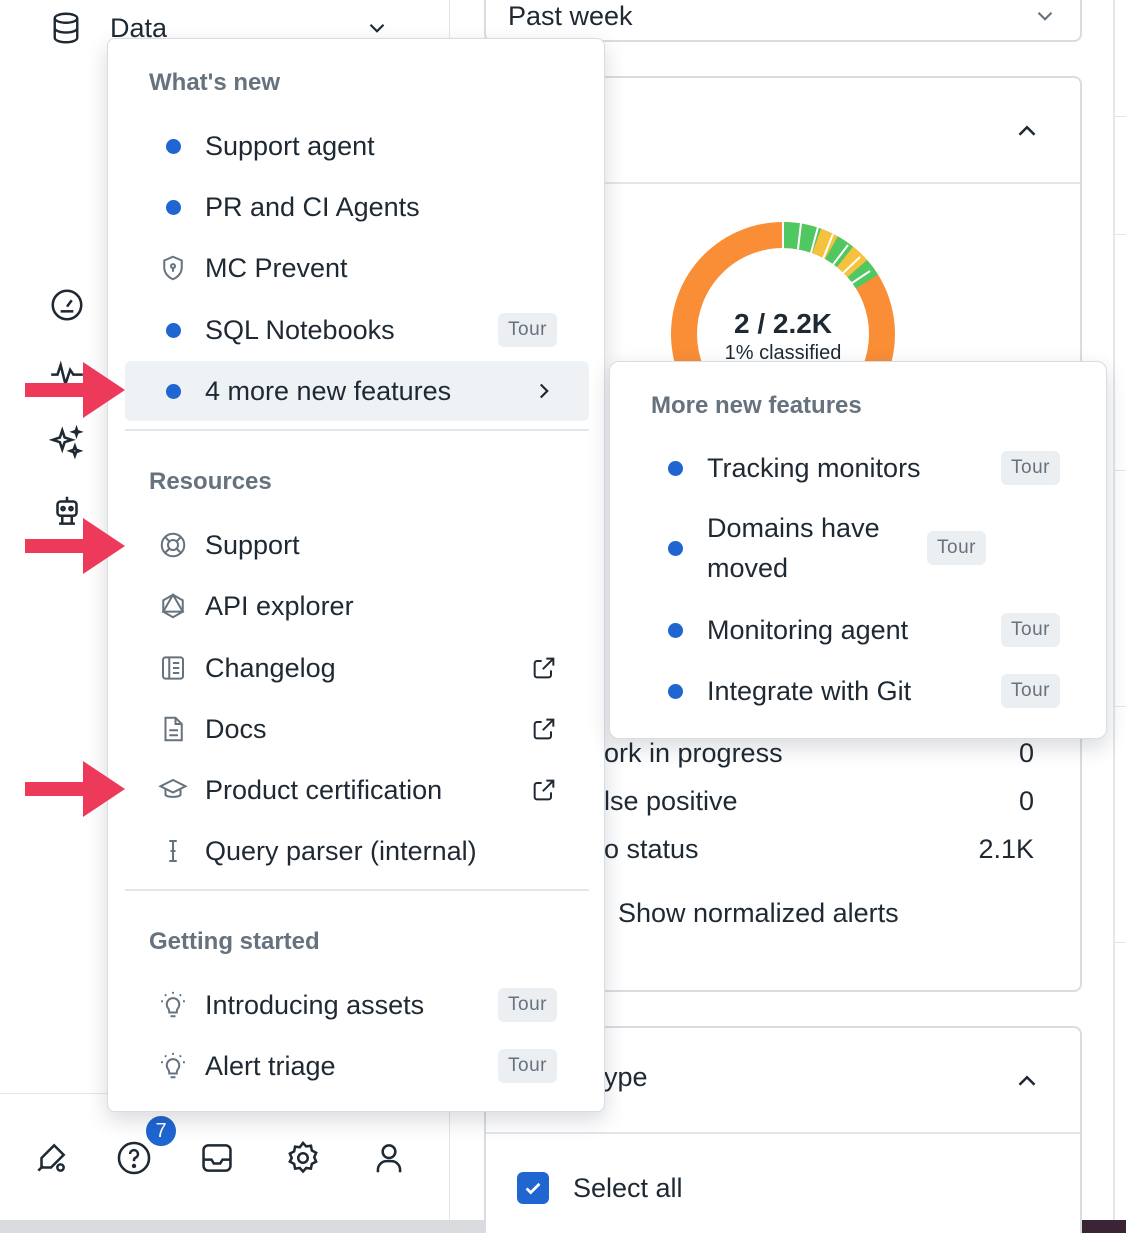 The image size is (1126, 1233). Describe the element at coordinates (357, 729) in the screenshot. I see `menu-item-docs: Docs` at that location.